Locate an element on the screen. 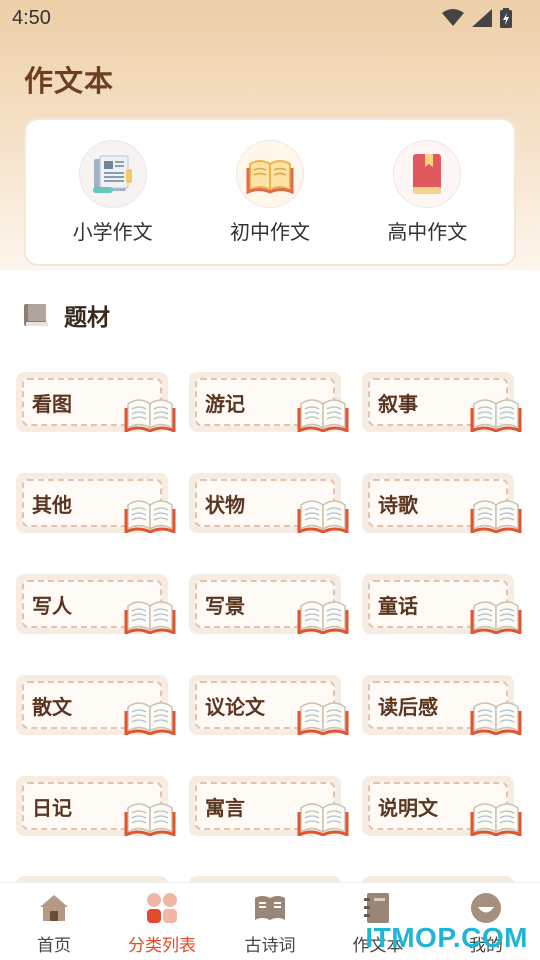 The height and width of the screenshot is (960, 540). level-label: 小学作文 is located at coordinates (112, 231).